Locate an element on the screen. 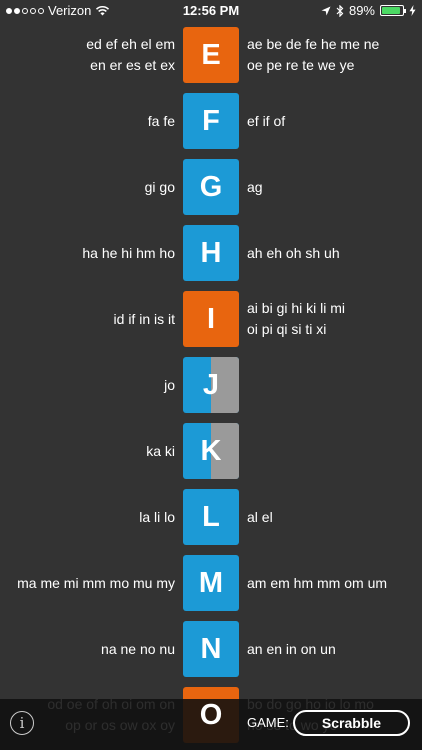 This screenshot has width=422, height=750. letter-tile: J is located at coordinates (211, 385).